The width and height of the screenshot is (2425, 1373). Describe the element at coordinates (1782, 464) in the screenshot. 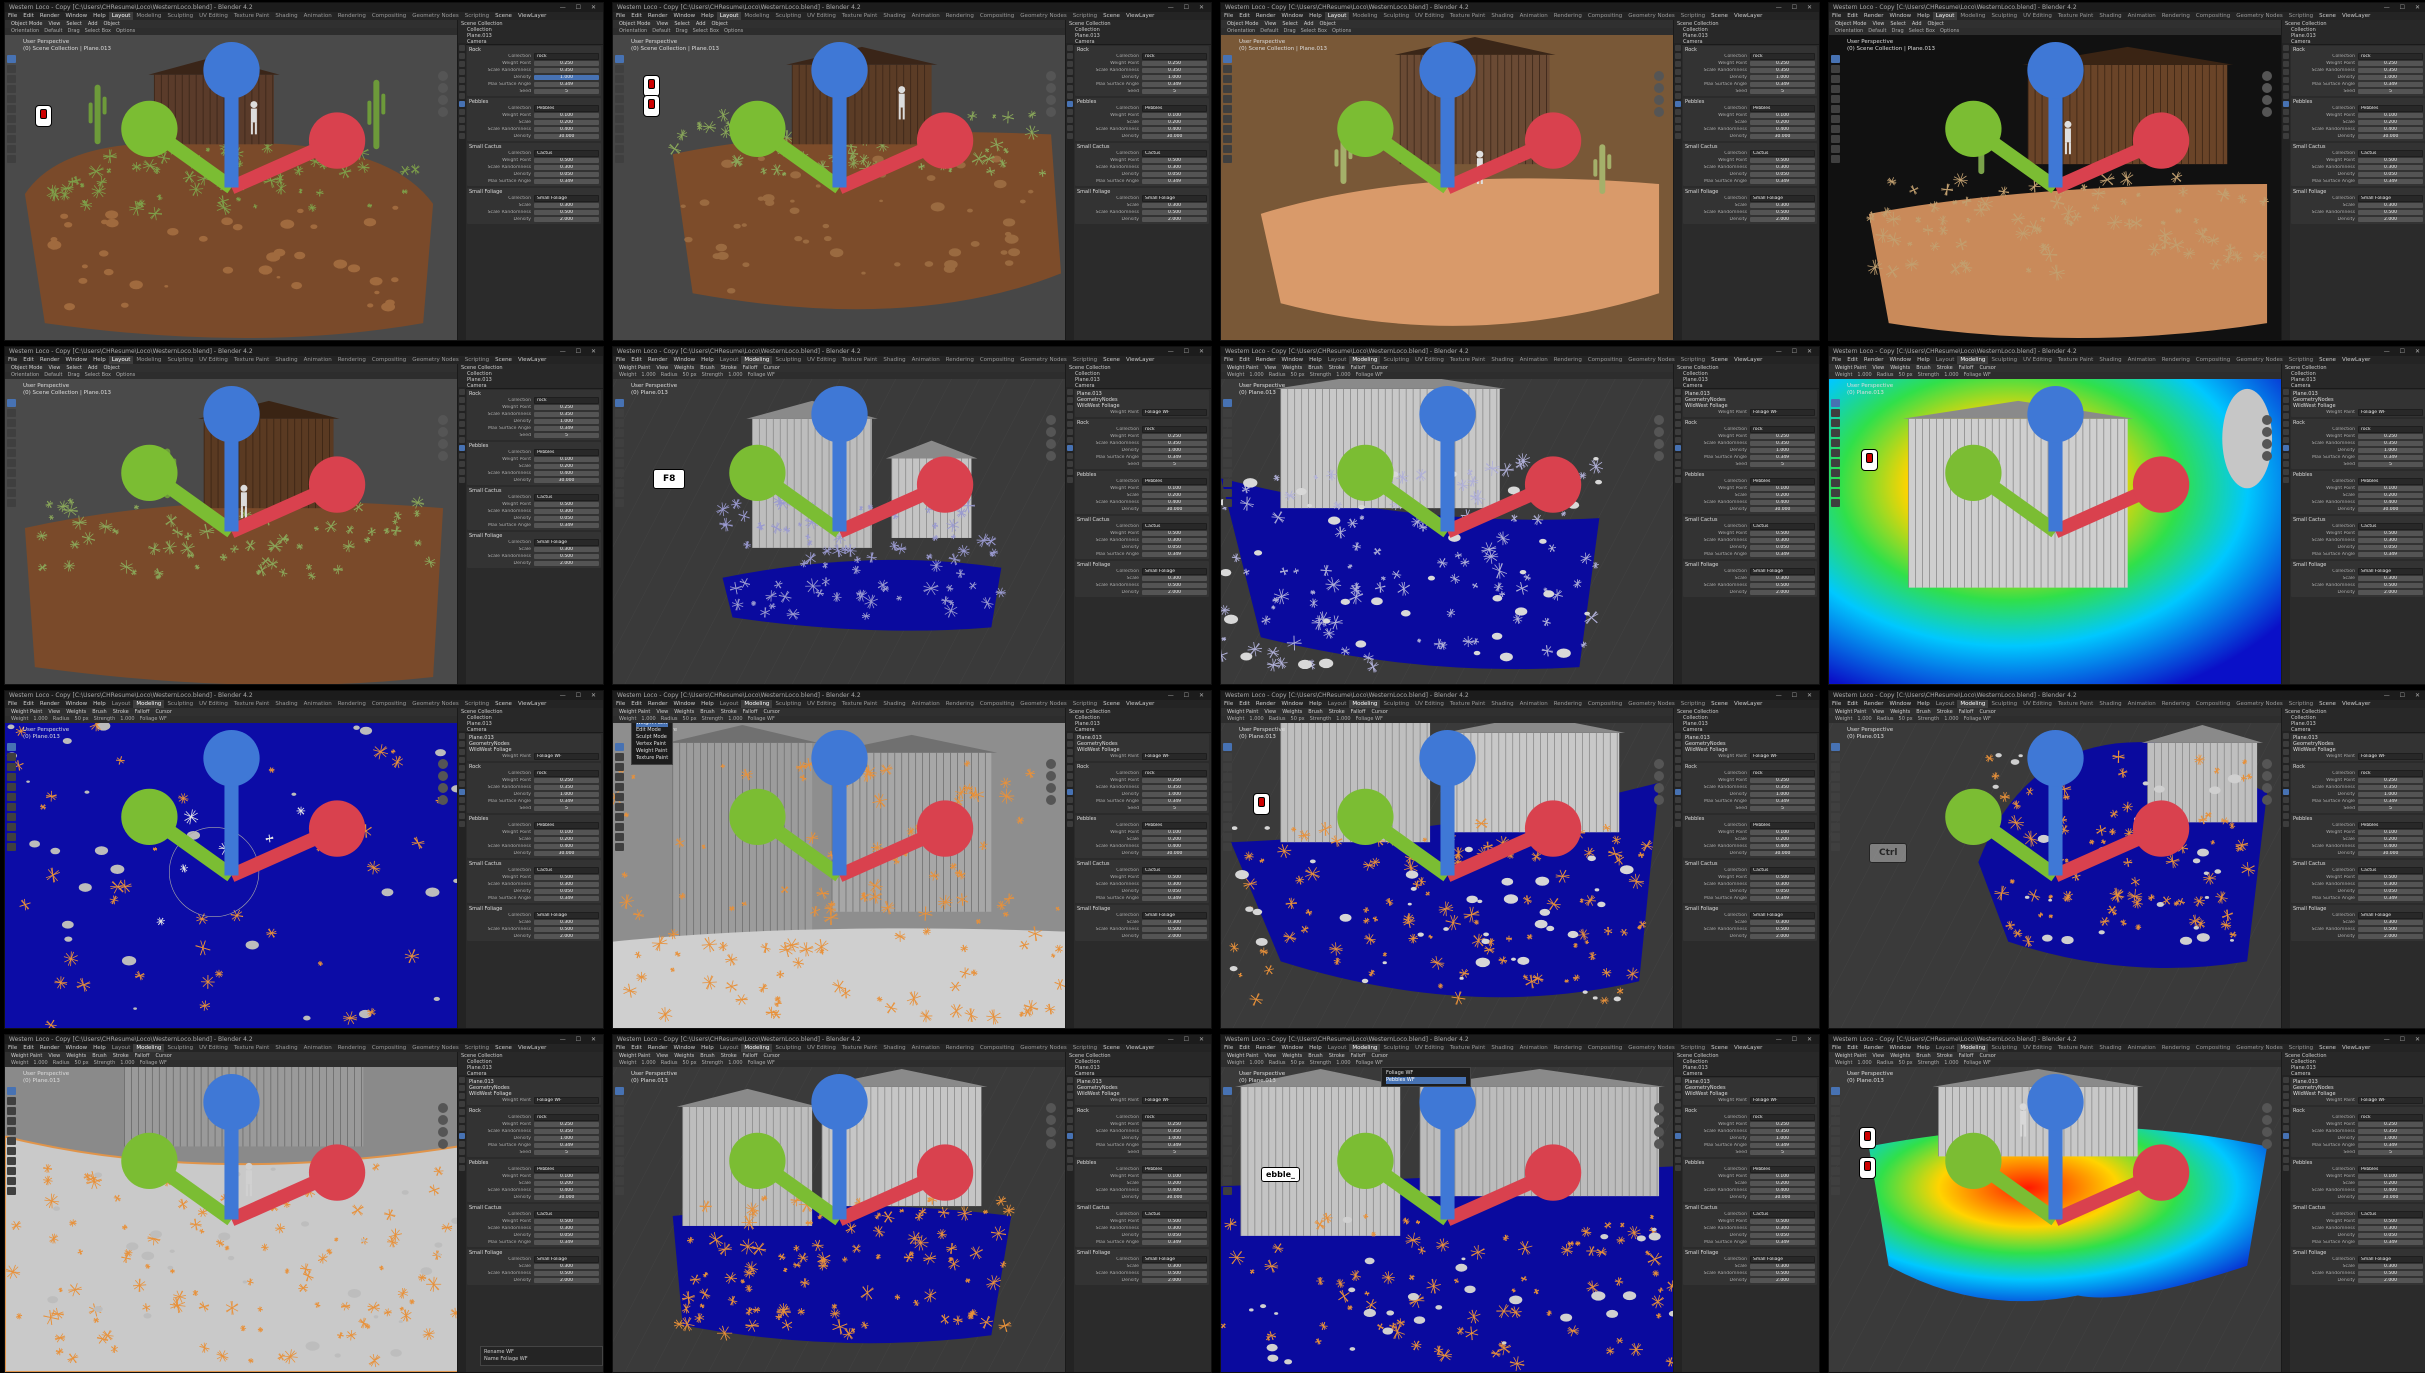

I see `value-field: 5` at that location.